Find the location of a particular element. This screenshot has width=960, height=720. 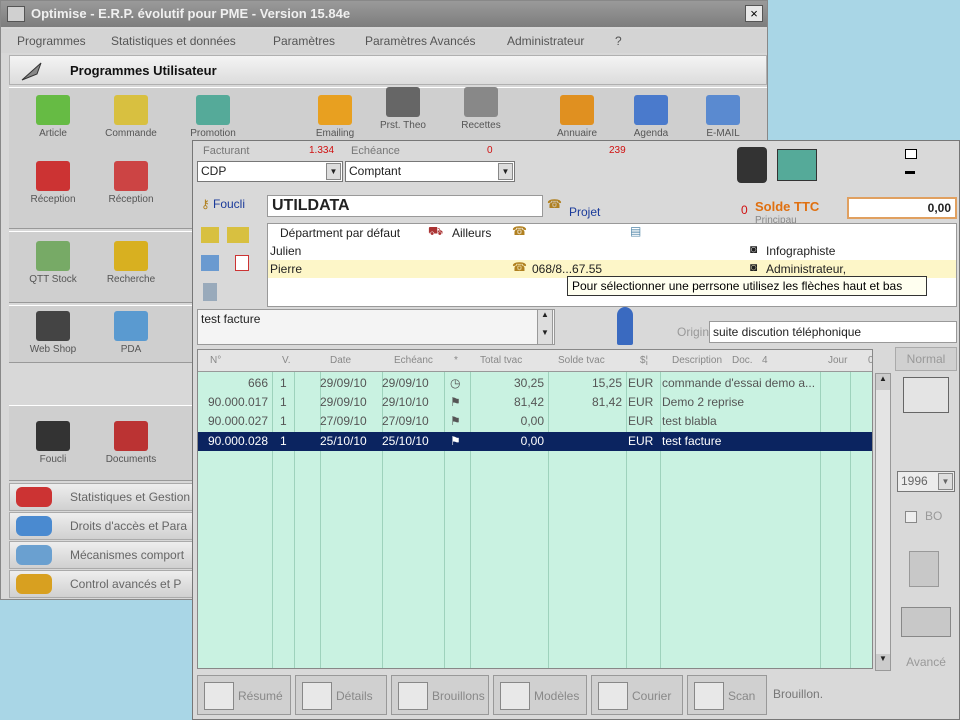

col-header-num: N° is located at coordinates (215, 361).